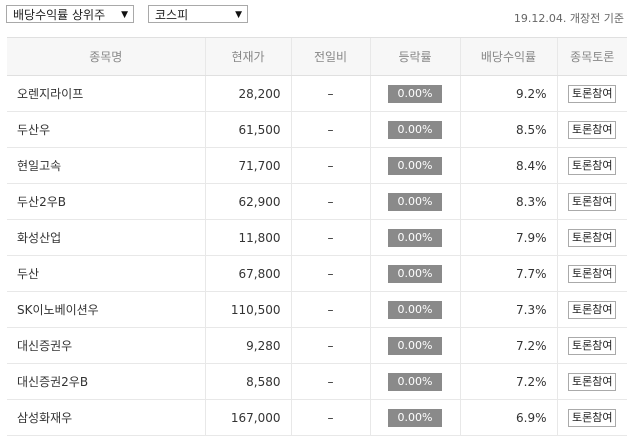  What do you see at coordinates (59, 15) in the screenshot?
I see `category-select-value: 배당수익률 상위주` at bounding box center [59, 15].